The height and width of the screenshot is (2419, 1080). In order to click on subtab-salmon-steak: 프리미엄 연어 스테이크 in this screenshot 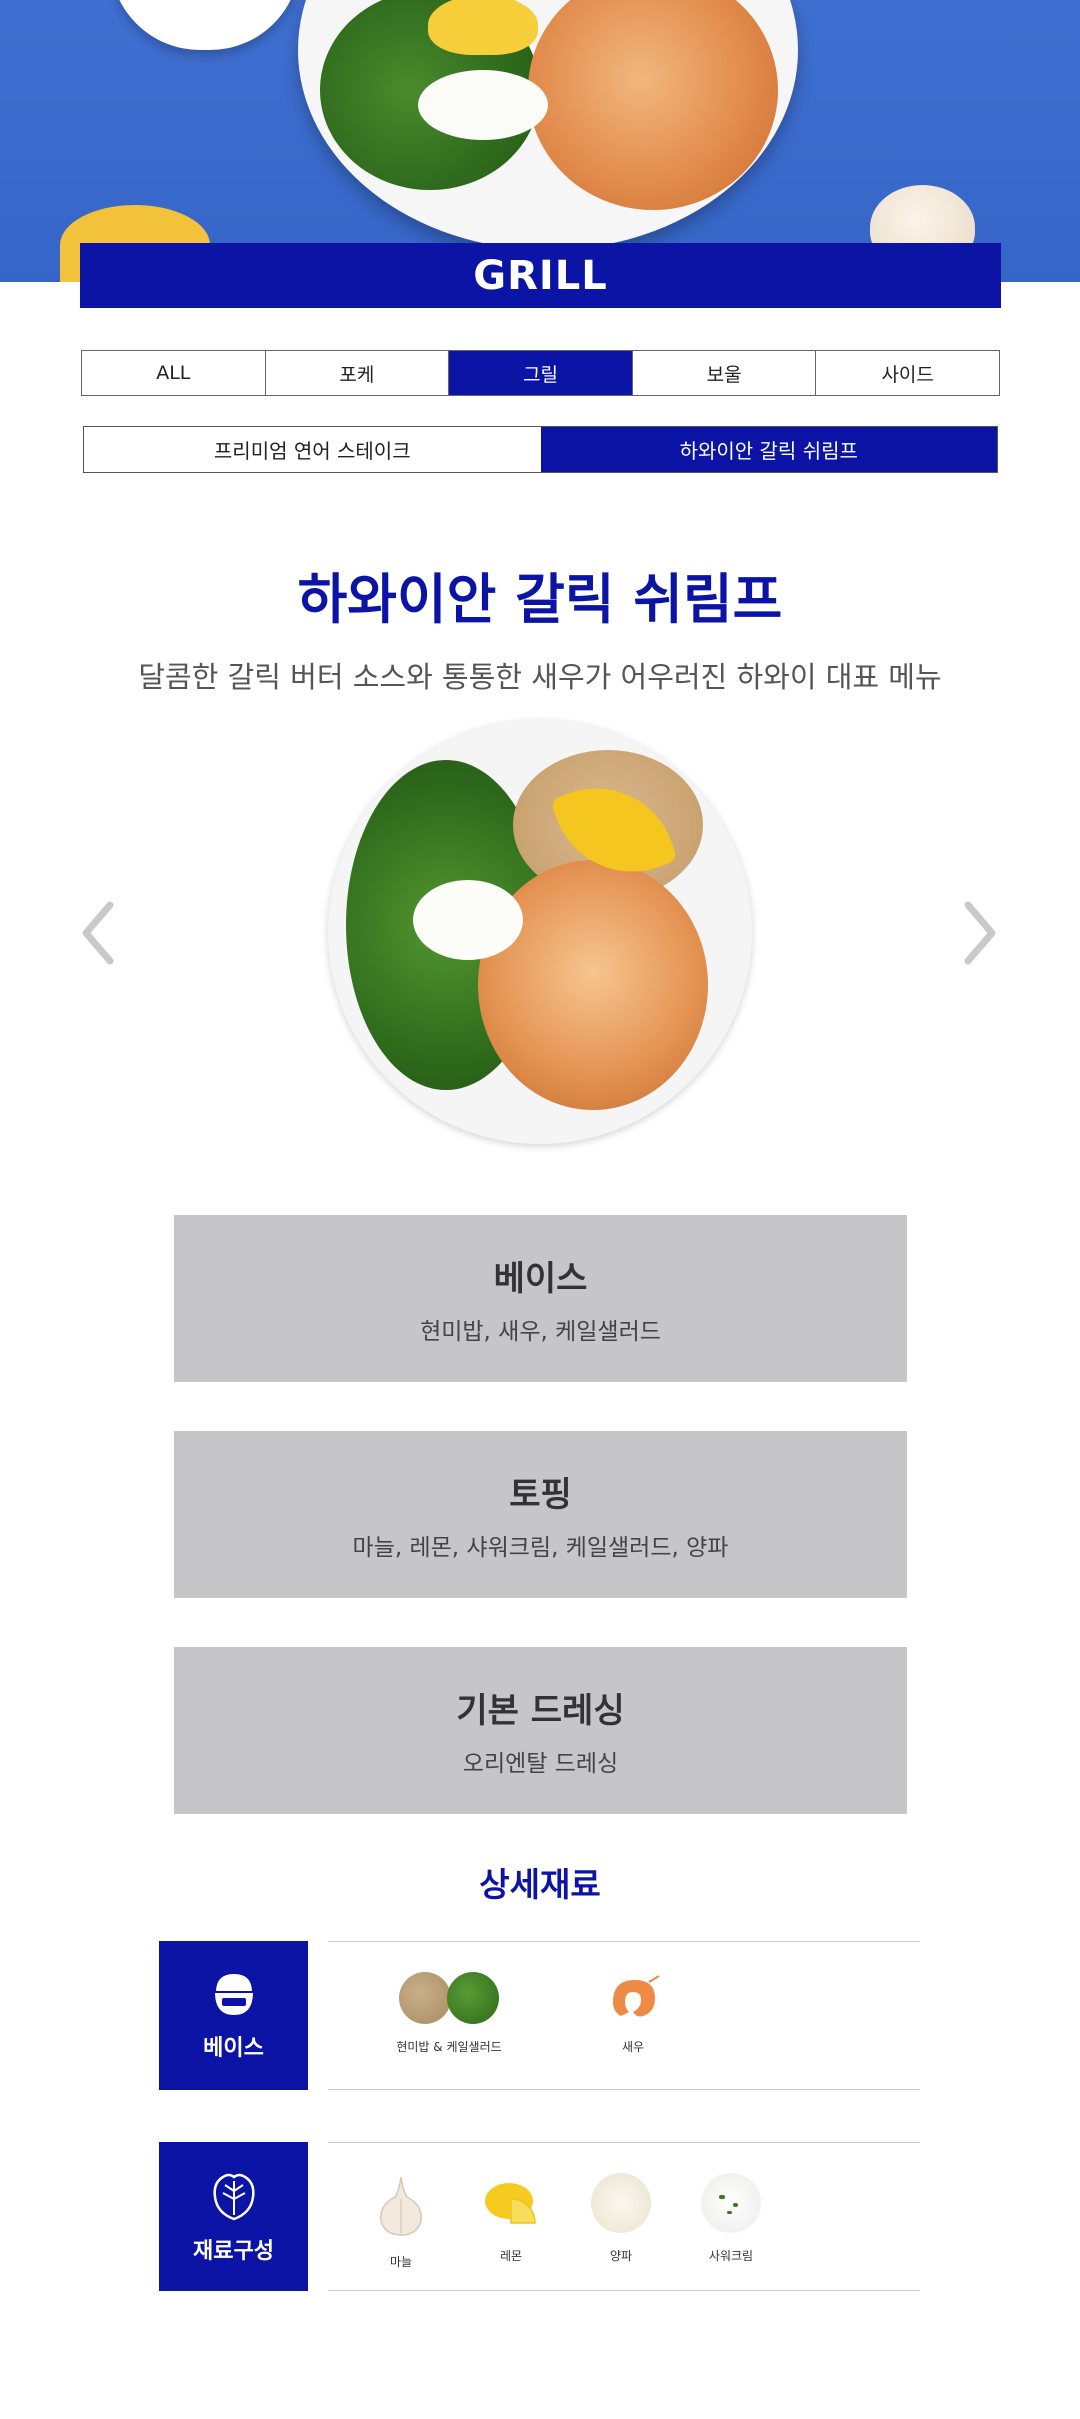, I will do `click(312, 449)`.